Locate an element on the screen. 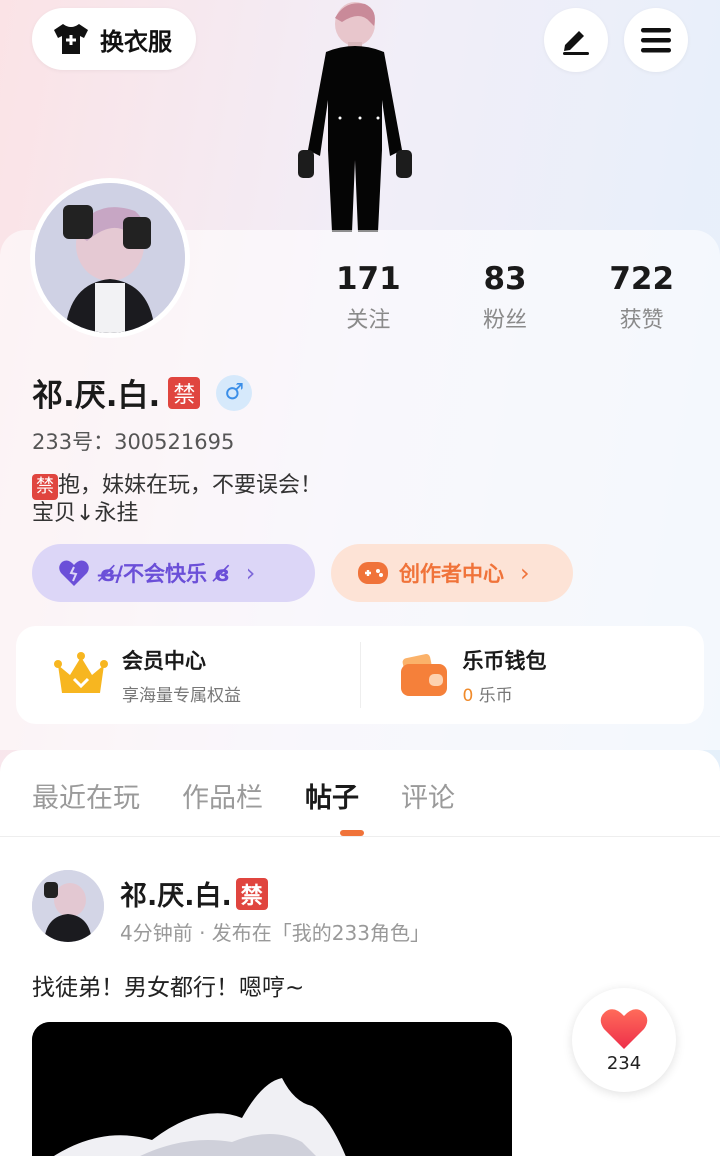 The width and height of the screenshot is (720, 1156). edit-profile-button is located at coordinates (576, 40).